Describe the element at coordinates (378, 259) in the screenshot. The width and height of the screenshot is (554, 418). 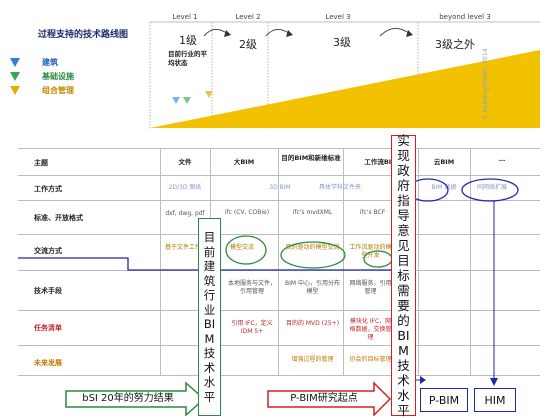
I see `green-oval-workflow-exchange` at that location.